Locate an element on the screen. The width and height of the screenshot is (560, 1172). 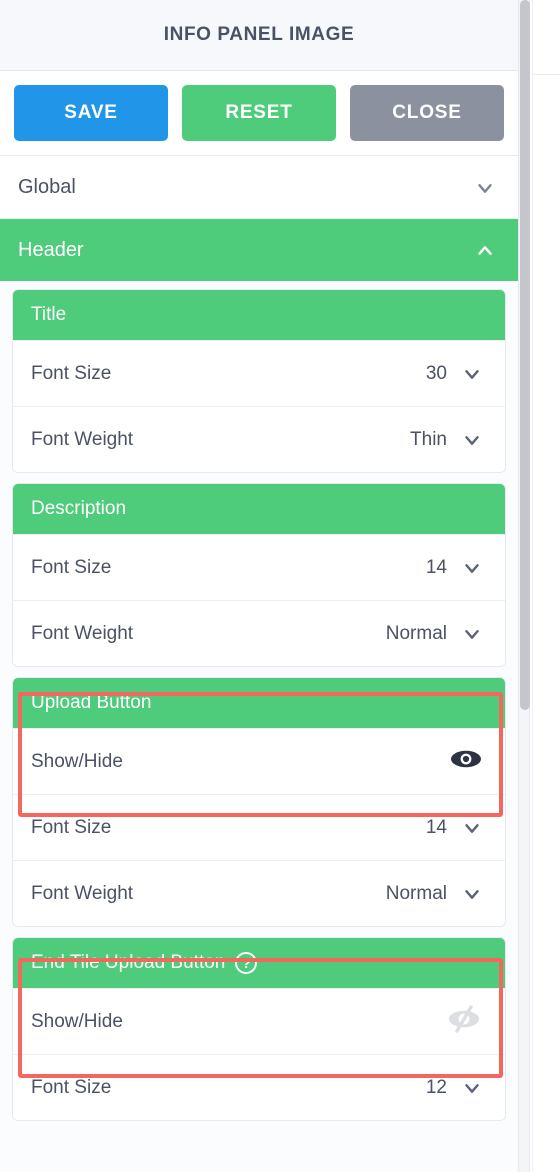
accordion-header-label: Header is located at coordinates (51, 249).